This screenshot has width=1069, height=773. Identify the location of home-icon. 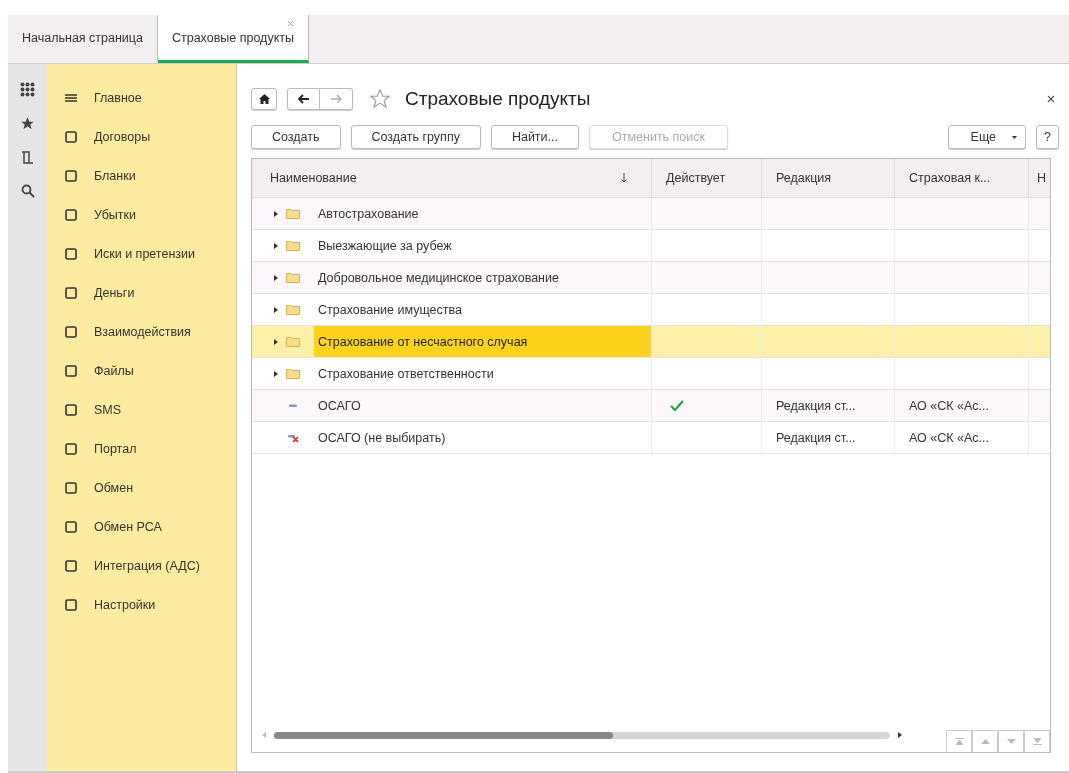
(264, 99).